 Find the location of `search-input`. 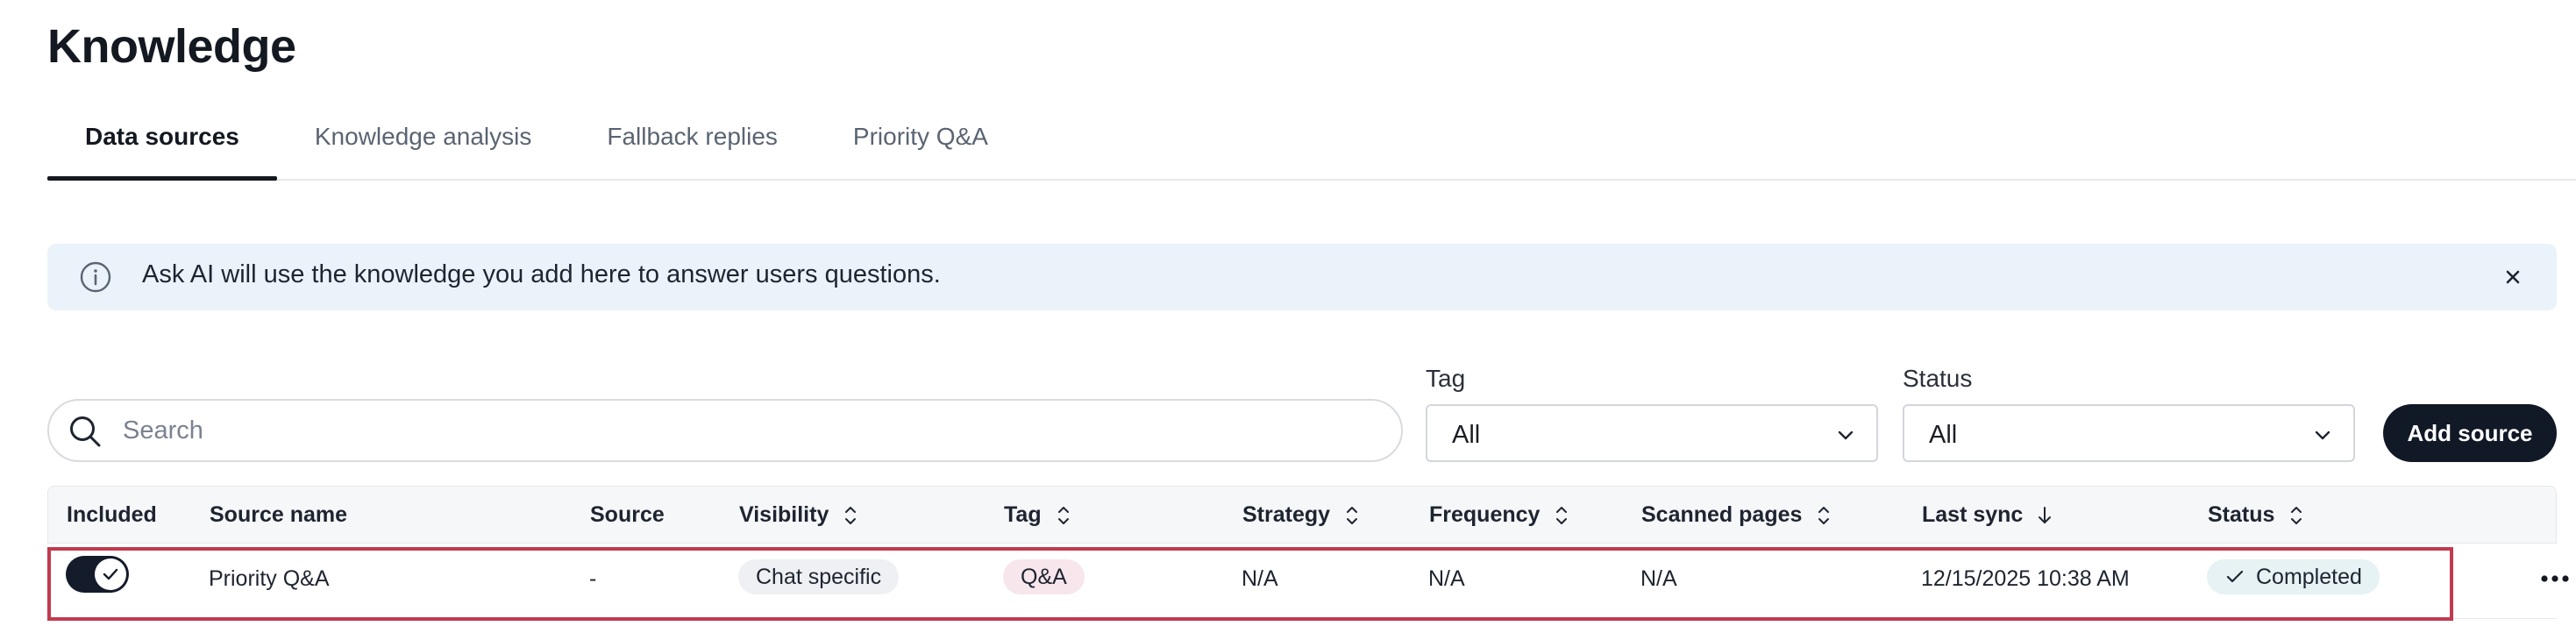

search-input is located at coordinates (736, 430).